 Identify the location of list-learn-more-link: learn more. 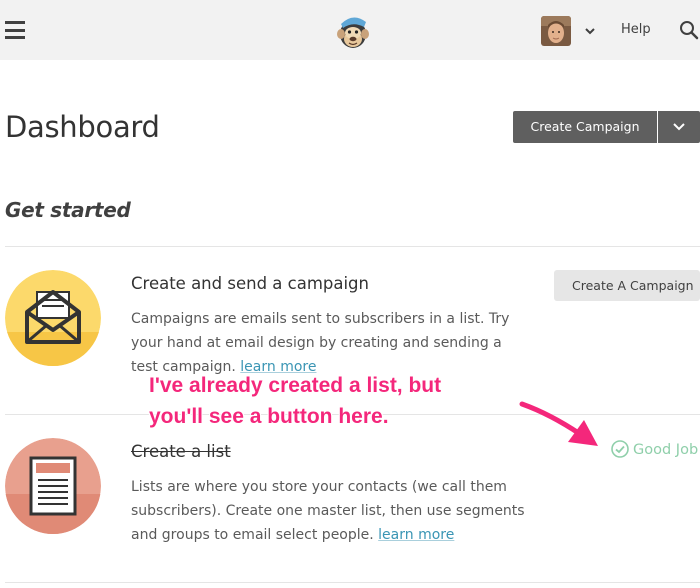
(416, 535).